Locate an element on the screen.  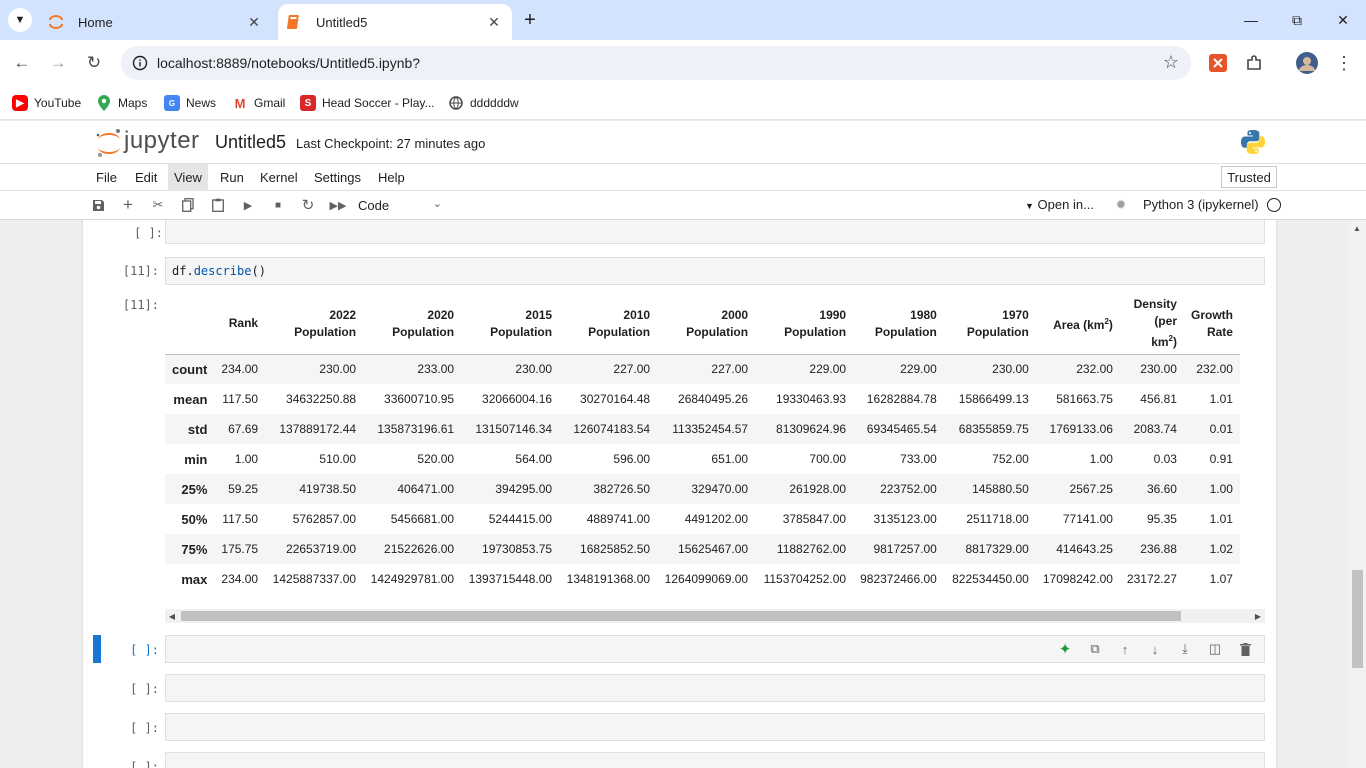
table-cell: 77141.00 is located at coordinates (1087, 519).